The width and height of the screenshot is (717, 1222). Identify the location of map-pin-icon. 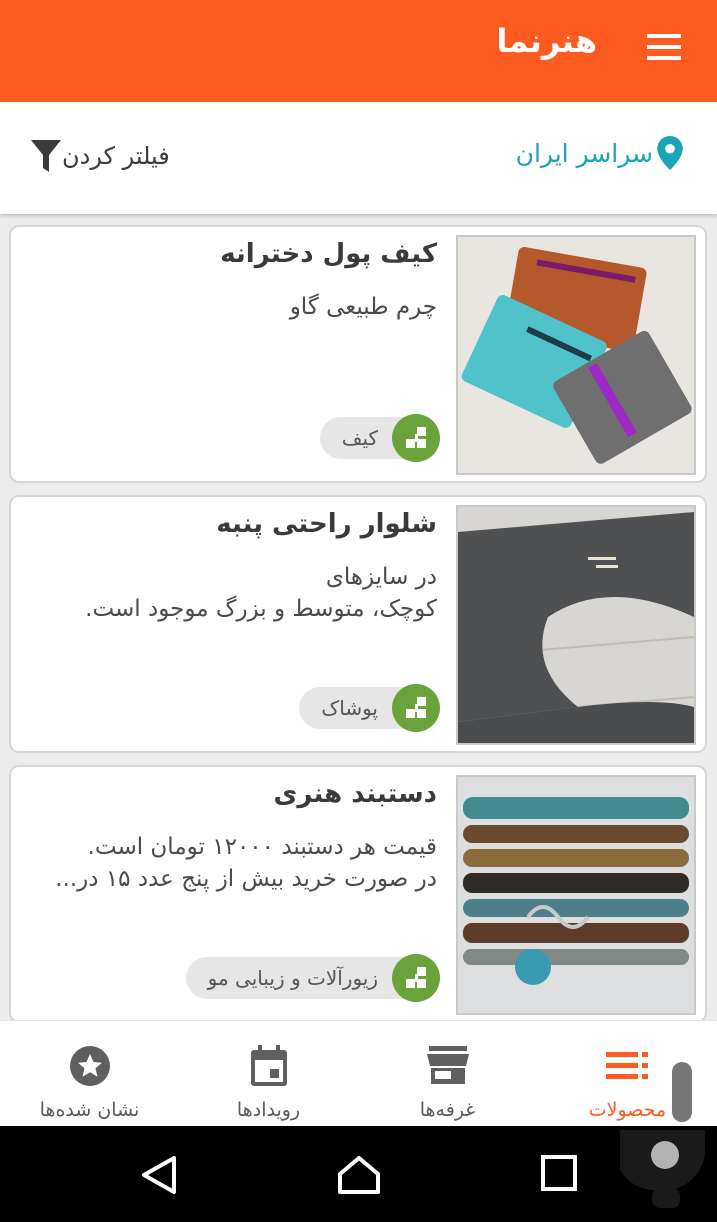
(670, 153).